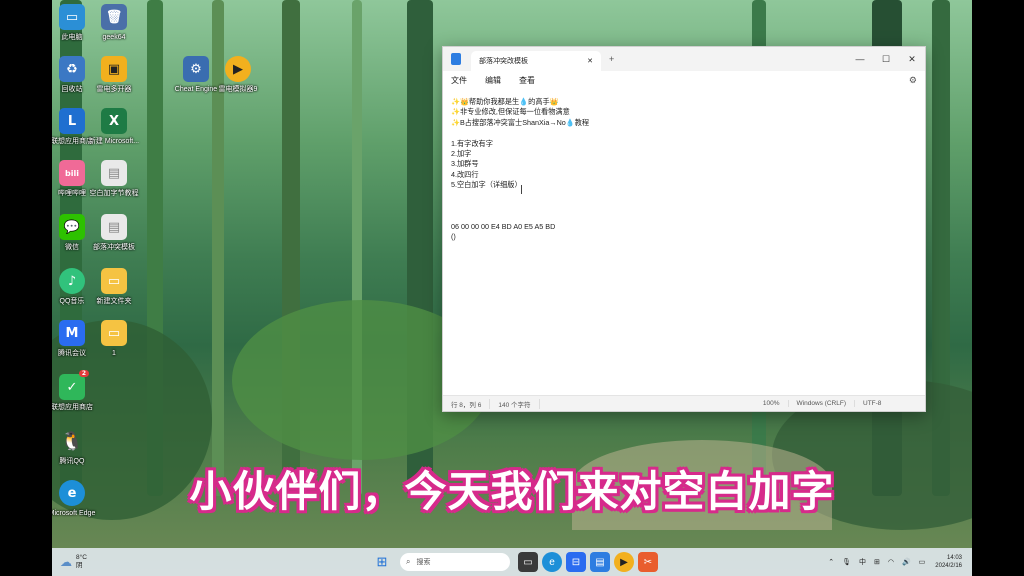 This screenshot has width=1024, height=576. Describe the element at coordinates (503, 61) in the screenshot. I see `tab-title: 部落冲突改模板` at that location.